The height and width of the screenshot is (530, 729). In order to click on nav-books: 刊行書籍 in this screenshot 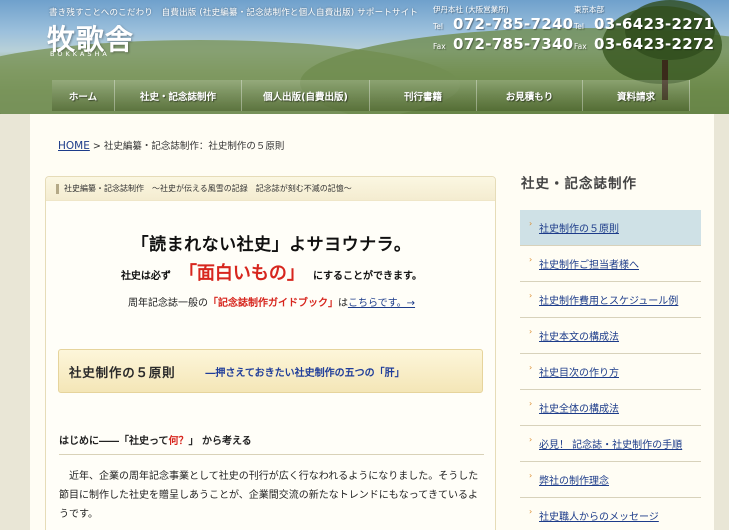, I will do `click(423, 95)`.